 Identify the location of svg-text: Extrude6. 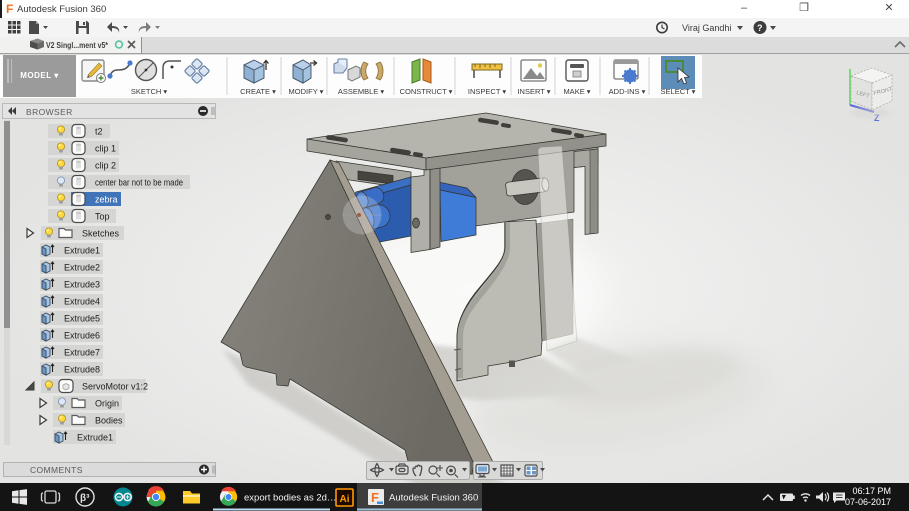
(82, 336).